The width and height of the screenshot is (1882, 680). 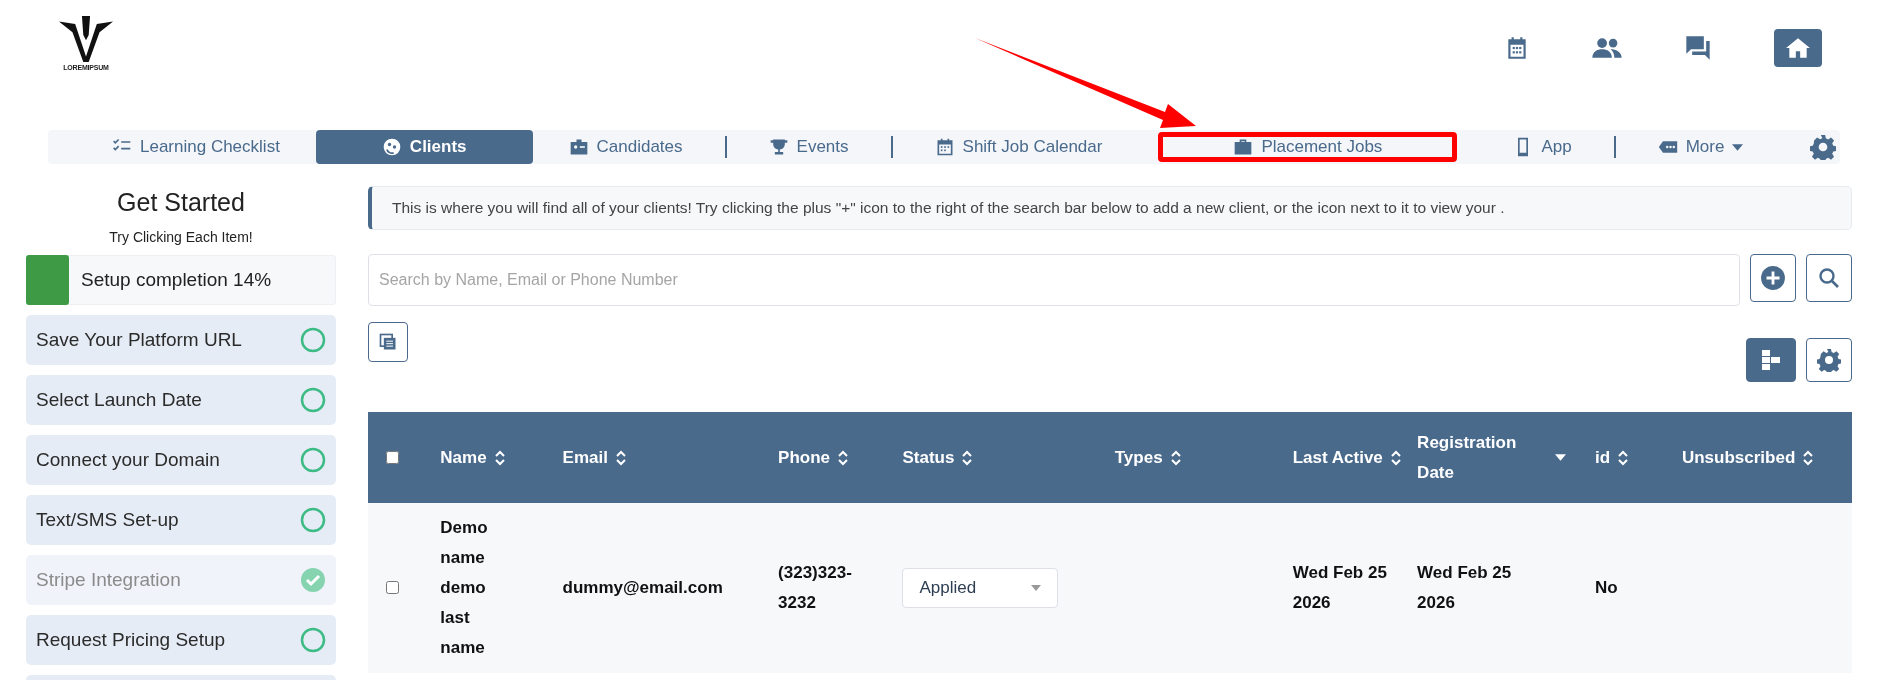 I want to click on nav-tab: Clients, so click(x=424, y=147).